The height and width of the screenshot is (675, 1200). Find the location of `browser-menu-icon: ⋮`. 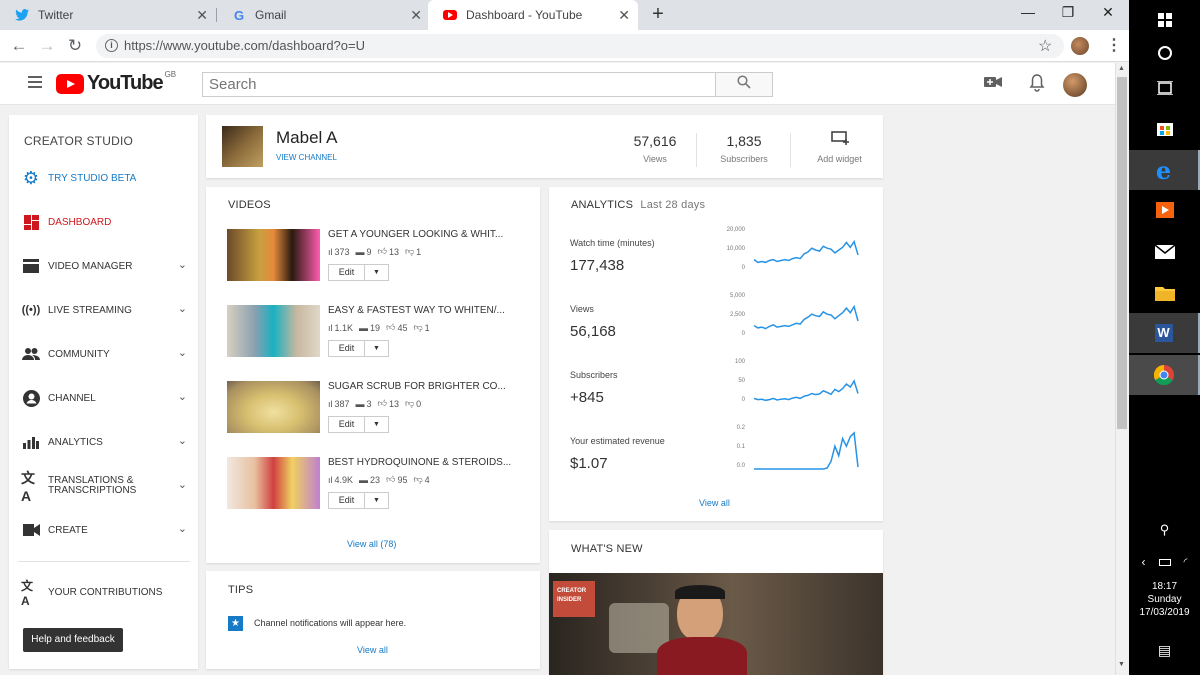

browser-menu-icon: ⋮ is located at coordinates (1114, 45).